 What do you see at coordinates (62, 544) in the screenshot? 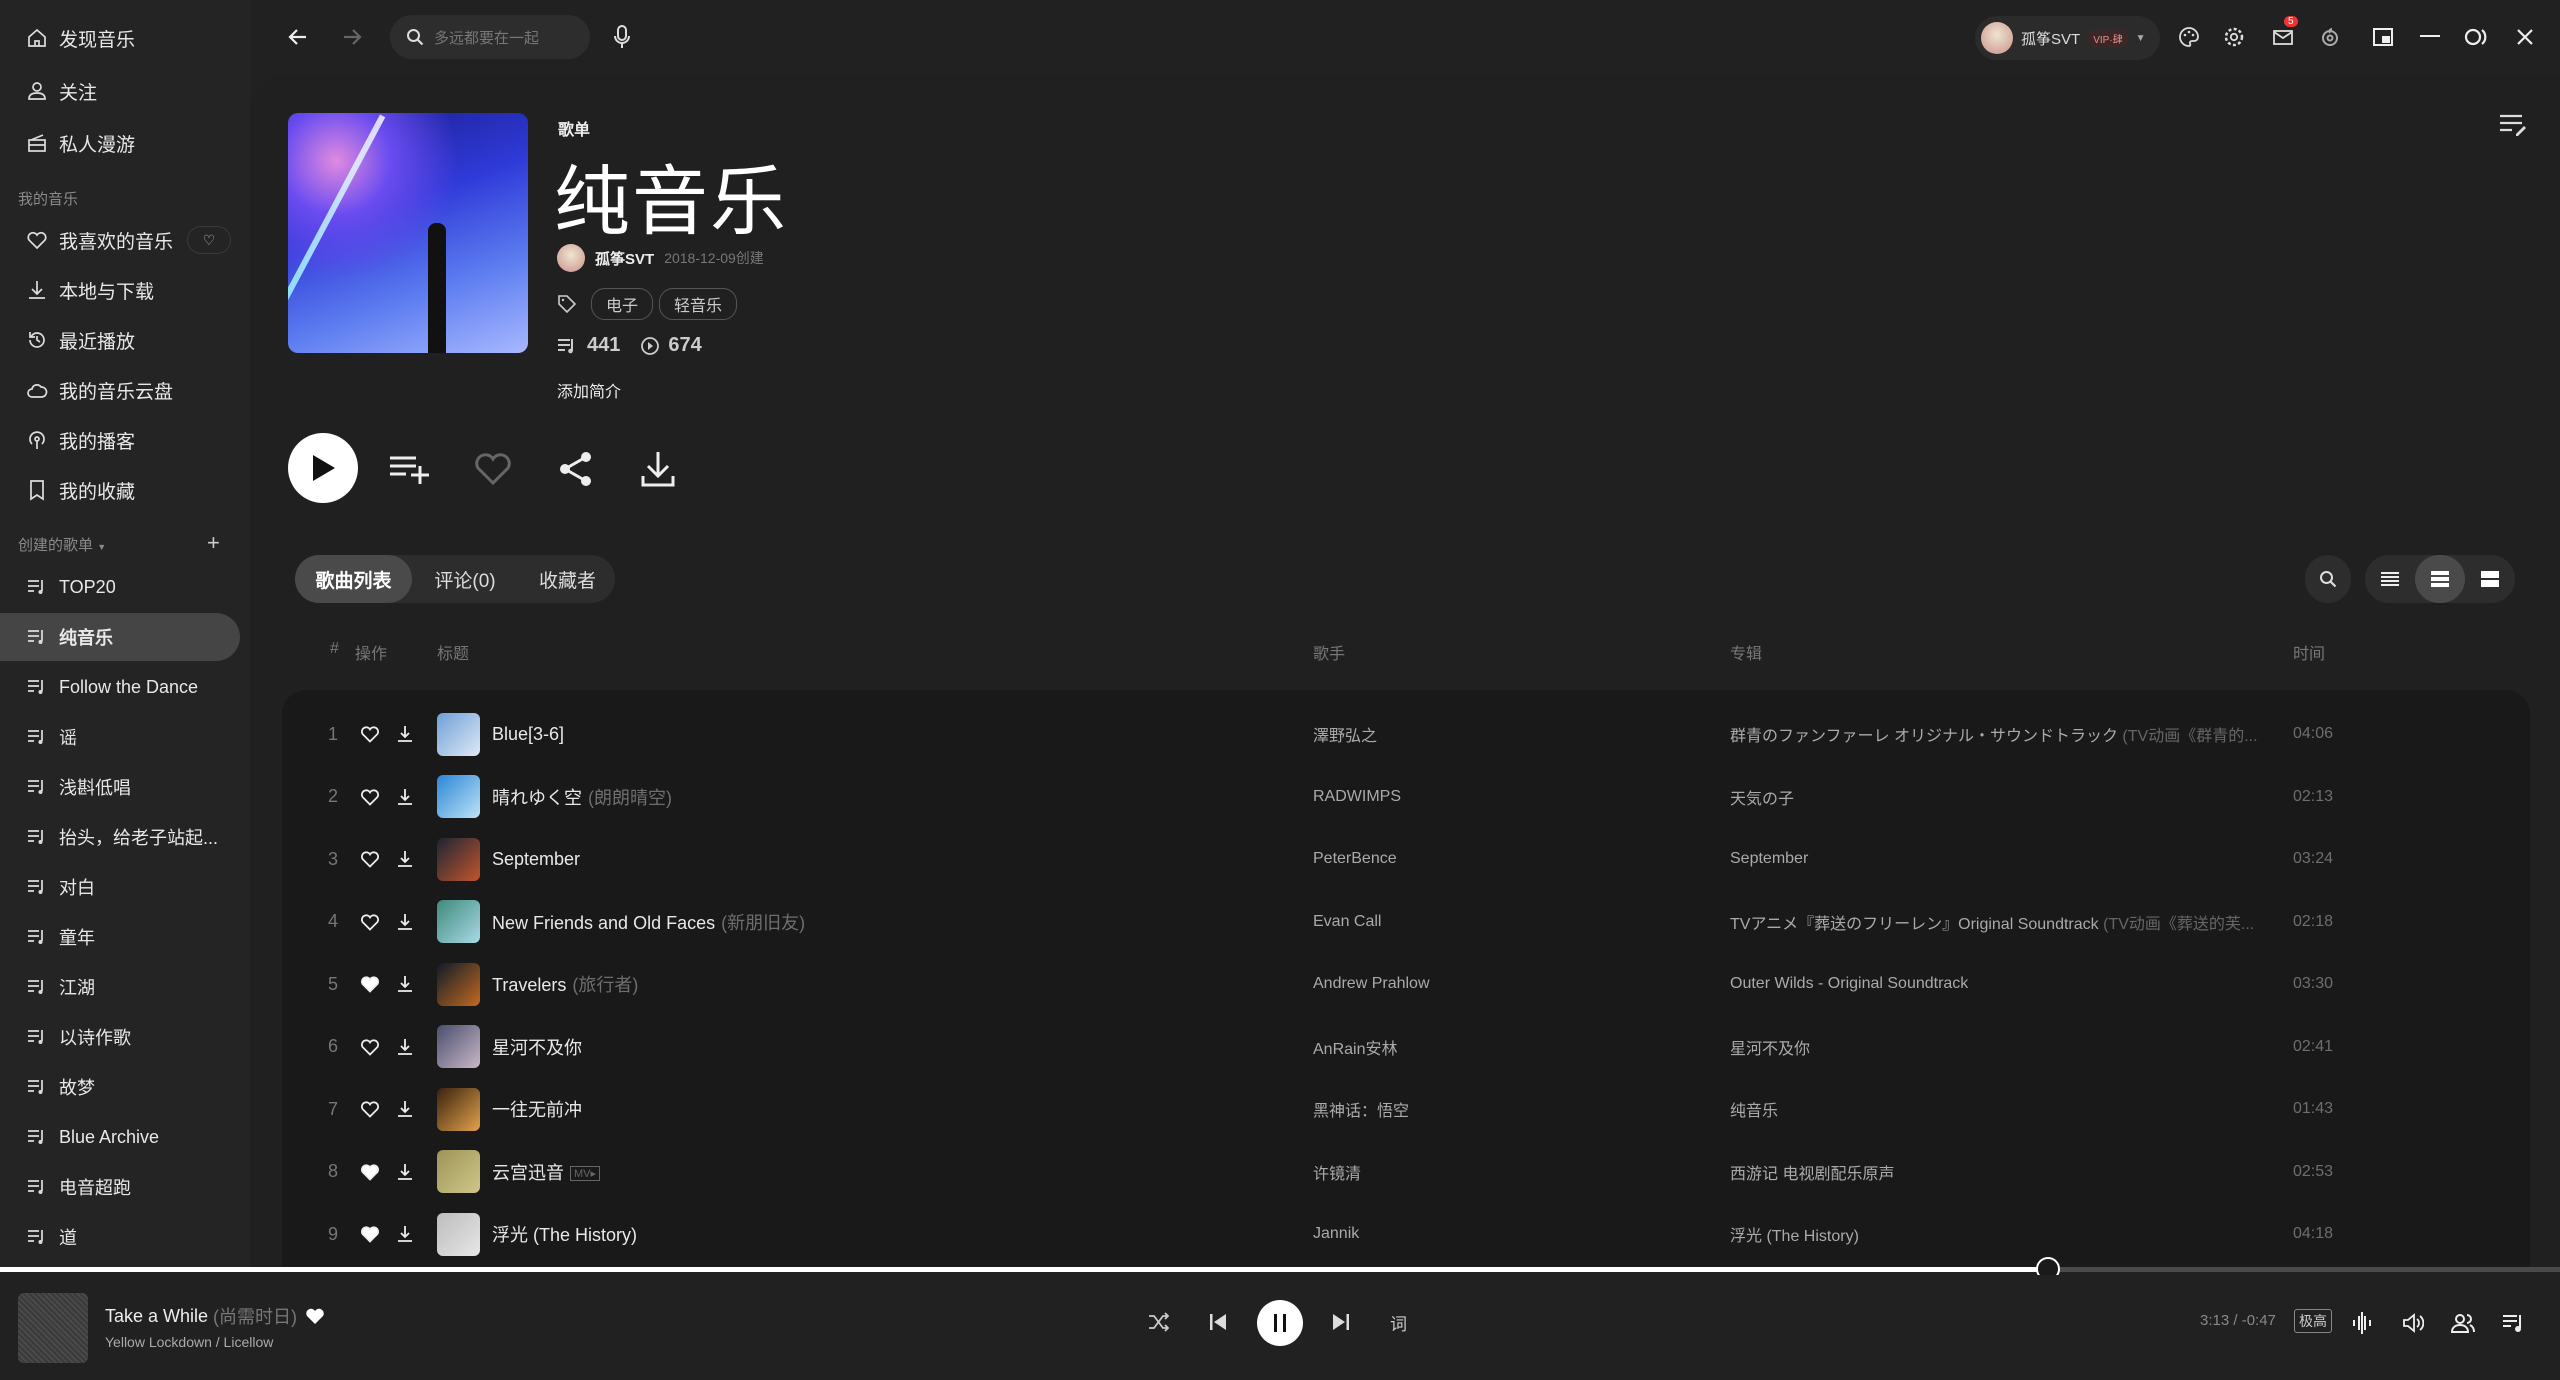
I see `section-label-created-playlists: 创建的歌单 ▼` at bounding box center [62, 544].